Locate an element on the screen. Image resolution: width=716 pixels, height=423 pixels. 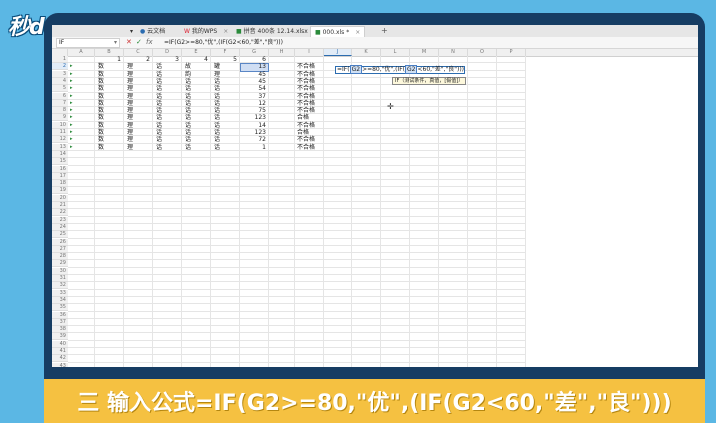
confirm-formula-button: ✓ is located at coordinates (139, 42).